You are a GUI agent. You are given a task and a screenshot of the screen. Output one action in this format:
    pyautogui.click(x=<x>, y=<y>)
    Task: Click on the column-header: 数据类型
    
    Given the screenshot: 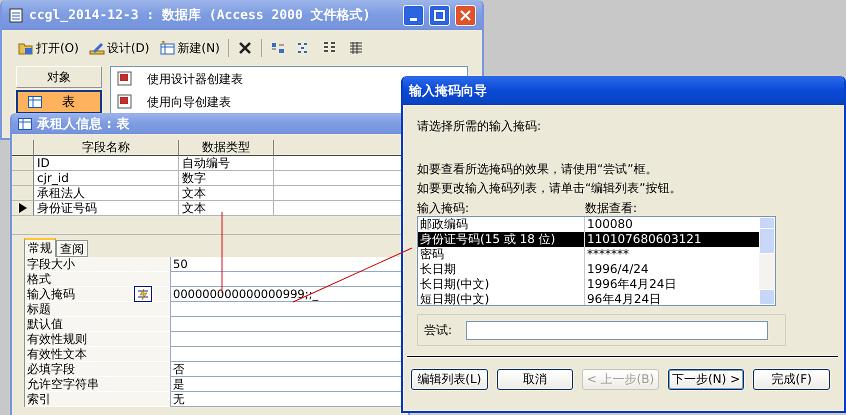 What is the action you would take?
    pyautogui.click(x=226, y=148)
    